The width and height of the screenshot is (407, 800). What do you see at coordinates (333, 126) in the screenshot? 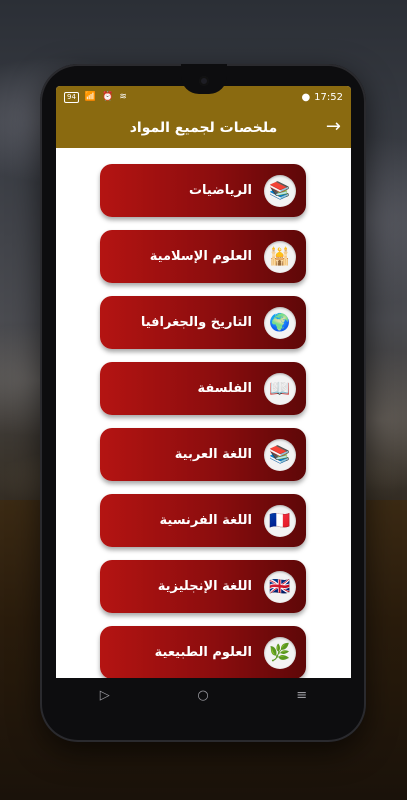
I see `arrow-right-icon: →` at bounding box center [333, 126].